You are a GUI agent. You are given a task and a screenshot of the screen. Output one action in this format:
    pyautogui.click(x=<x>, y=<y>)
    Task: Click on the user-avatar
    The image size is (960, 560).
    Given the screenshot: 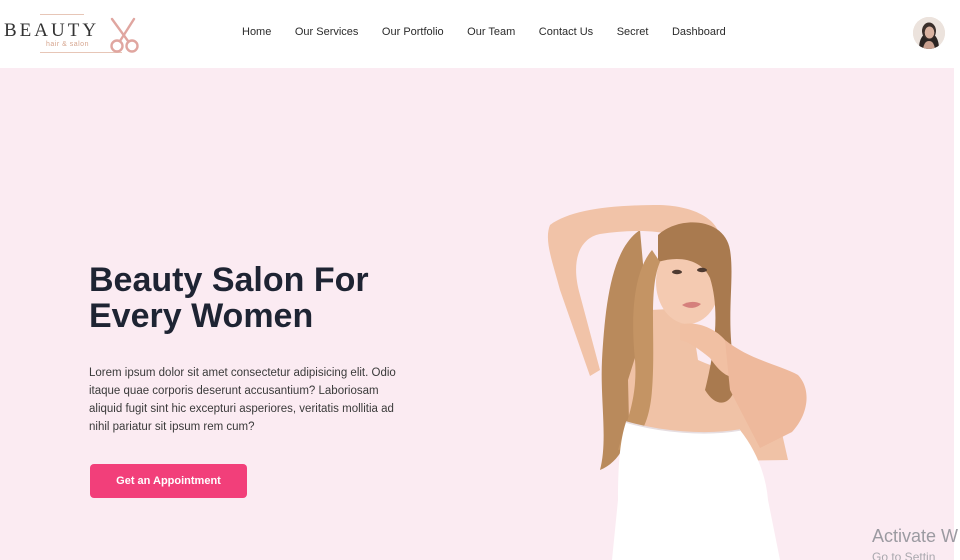 What is the action you would take?
    pyautogui.click(x=929, y=33)
    